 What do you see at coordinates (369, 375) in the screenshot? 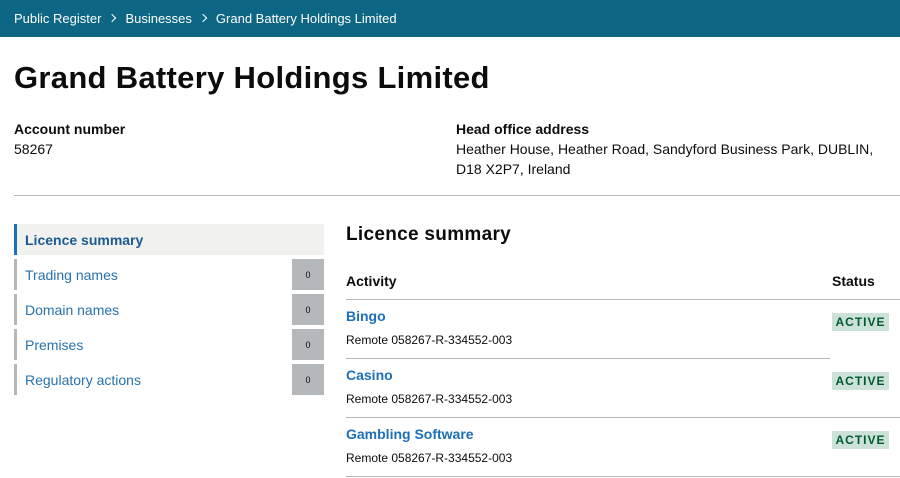
I see `activity-link: Casino` at bounding box center [369, 375].